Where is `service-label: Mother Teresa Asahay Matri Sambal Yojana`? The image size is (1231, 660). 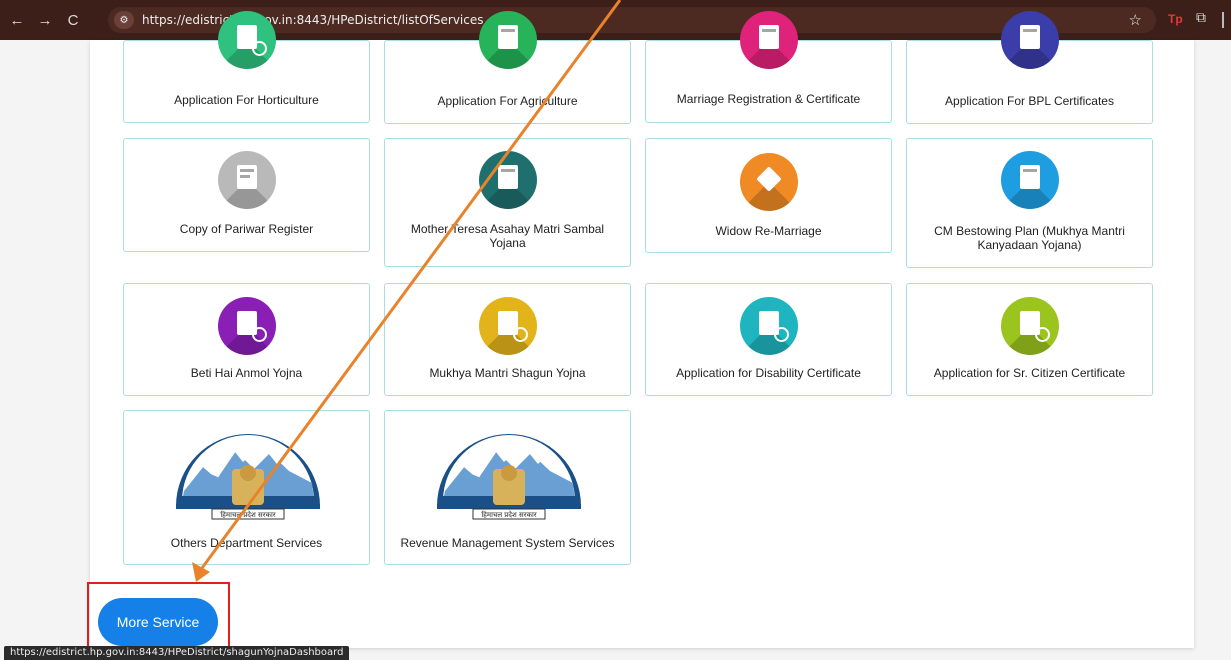
service-label: Mother Teresa Asahay Matri Sambal Yojana is located at coordinates (507, 236).